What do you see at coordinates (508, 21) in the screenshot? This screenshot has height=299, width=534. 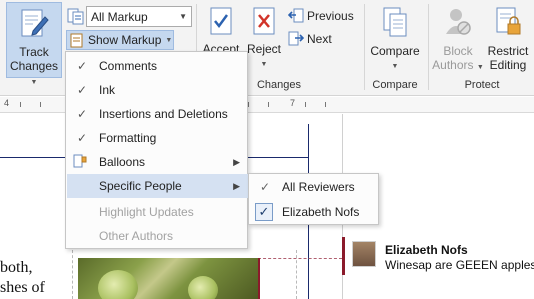 I see `restrict-editing-lock-icon` at bounding box center [508, 21].